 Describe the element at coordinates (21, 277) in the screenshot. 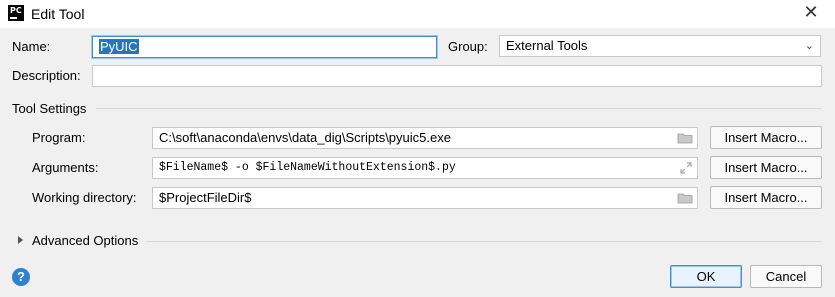

I see `help-icon: ?` at that location.